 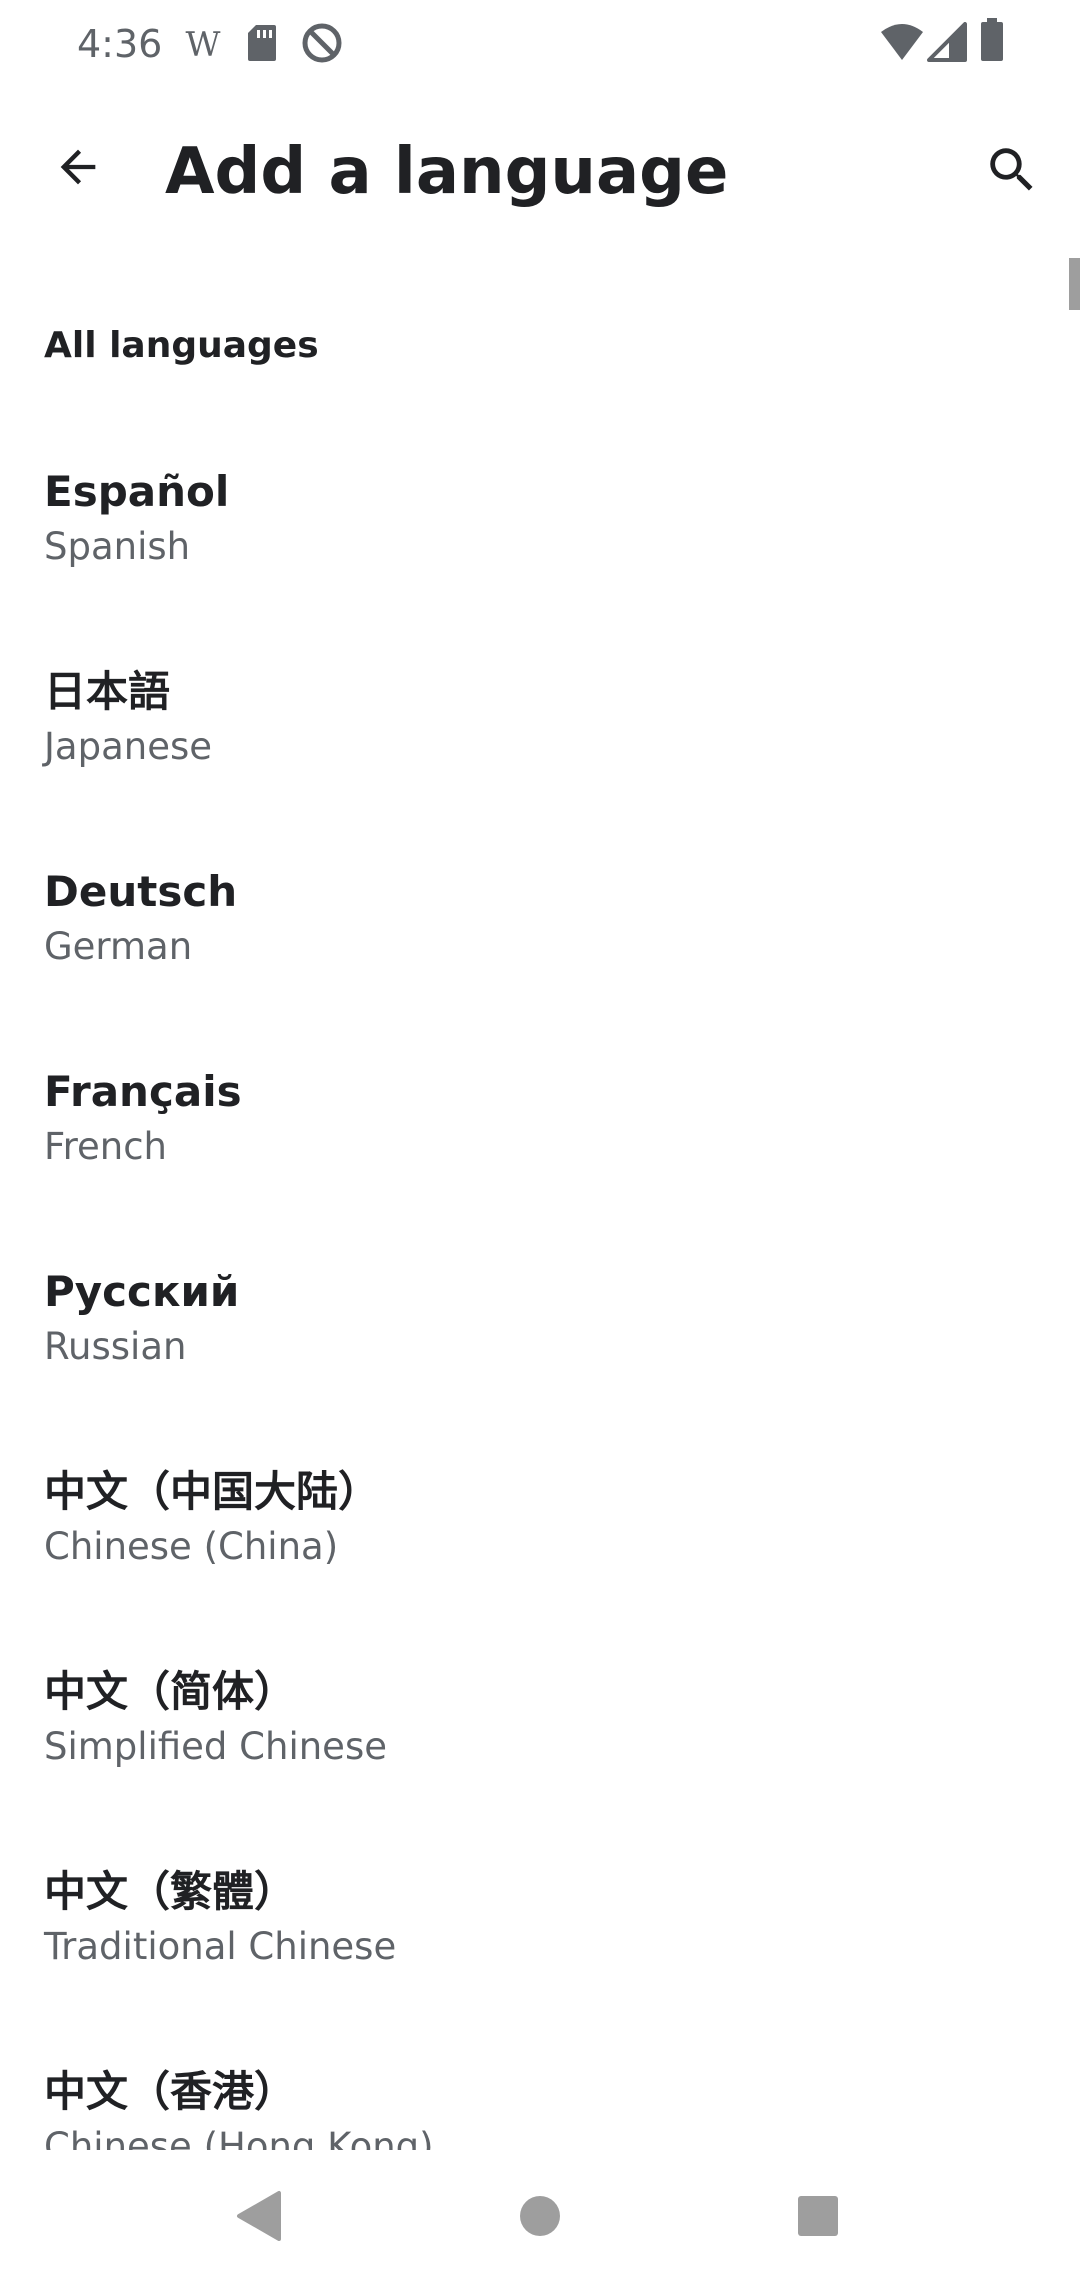 I want to click on home-circle-icon, so click(x=540, y=2216).